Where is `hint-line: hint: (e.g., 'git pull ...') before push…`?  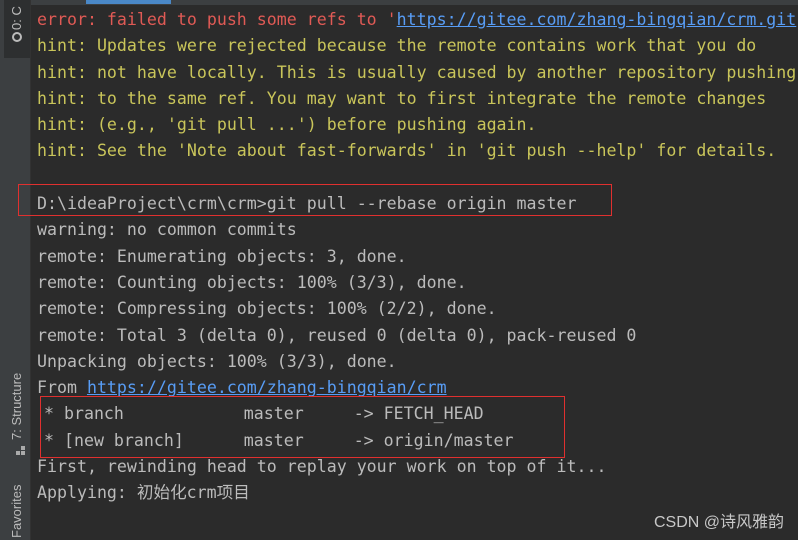
hint-line: hint: (e.g., 'git pull ...') before push… is located at coordinates (287, 125).